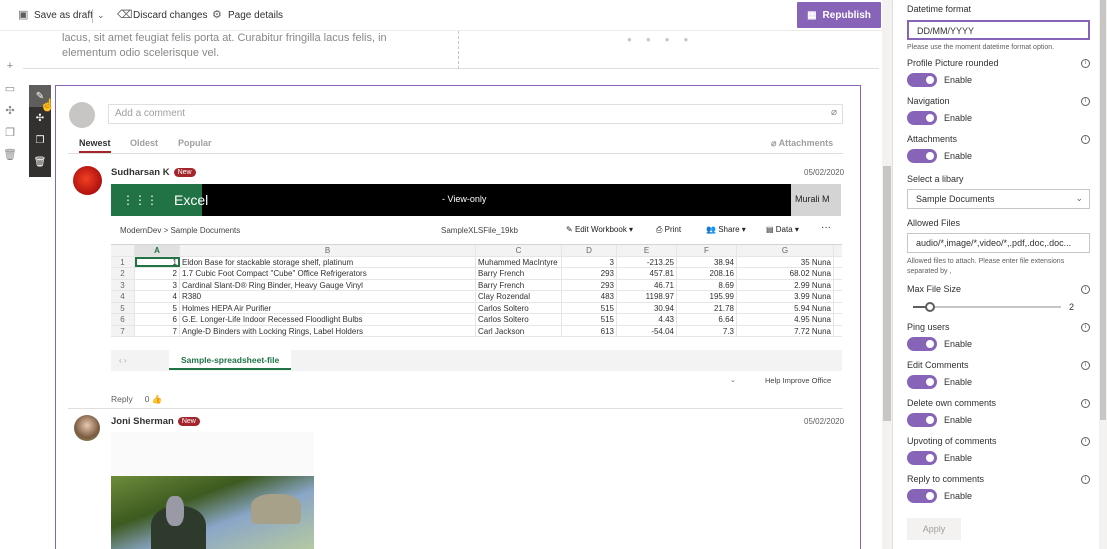 The image size is (1107, 549). Describe the element at coordinates (212, 512) in the screenshot. I see `comment-image` at that location.